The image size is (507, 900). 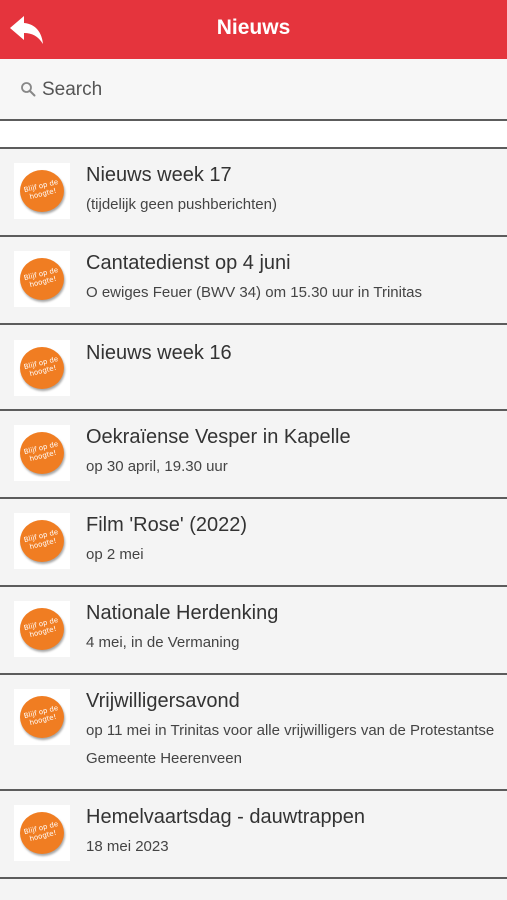 What do you see at coordinates (181, 204) in the screenshot?
I see `news-item-subtitle: (tijdelijk geen pushberichten)` at bounding box center [181, 204].